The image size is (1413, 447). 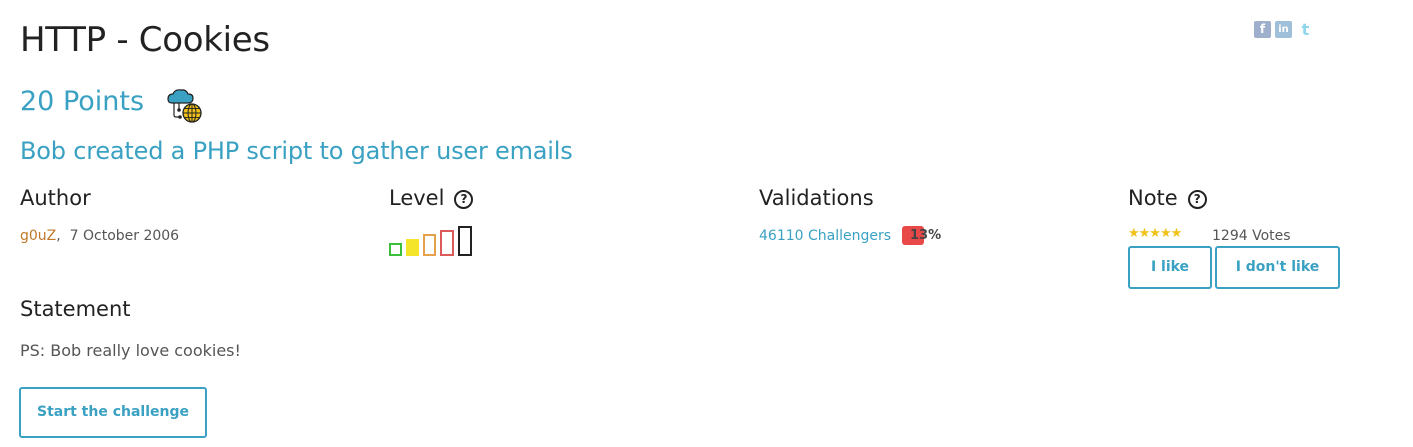 What do you see at coordinates (113, 412) in the screenshot?
I see `start-challenge-button: Start the challenge` at bounding box center [113, 412].